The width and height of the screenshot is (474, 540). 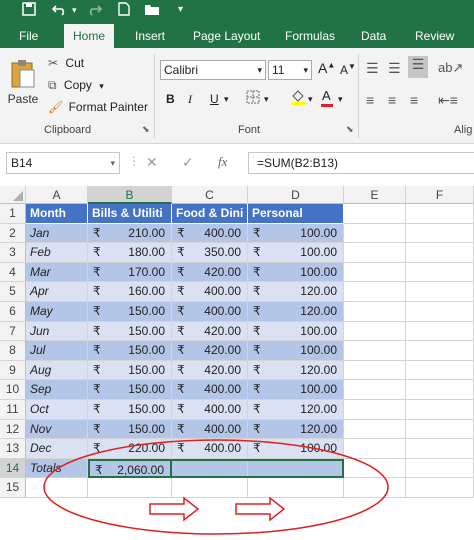 What do you see at coordinates (213, 70) in the screenshot?
I see `font-name-select: Calibri ▾` at bounding box center [213, 70].